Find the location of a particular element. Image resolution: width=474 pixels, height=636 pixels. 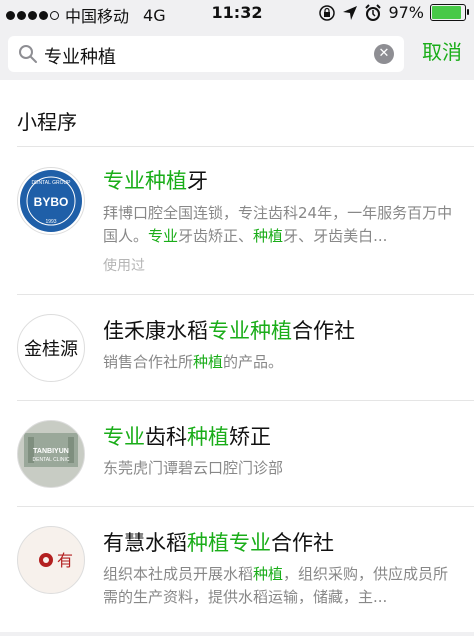

text-run: 齿科 is located at coordinates (166, 437).